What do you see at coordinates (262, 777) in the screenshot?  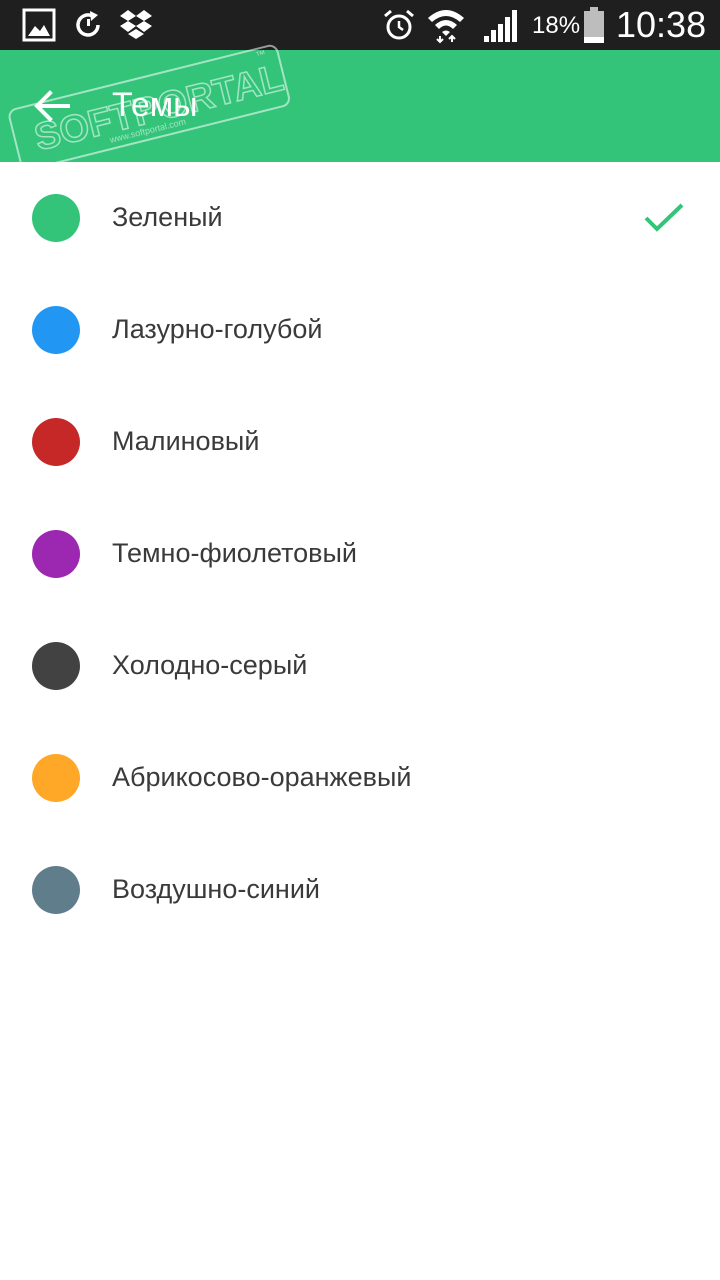 I see `theme-label: Абрикосово-оранжевый` at bounding box center [262, 777].